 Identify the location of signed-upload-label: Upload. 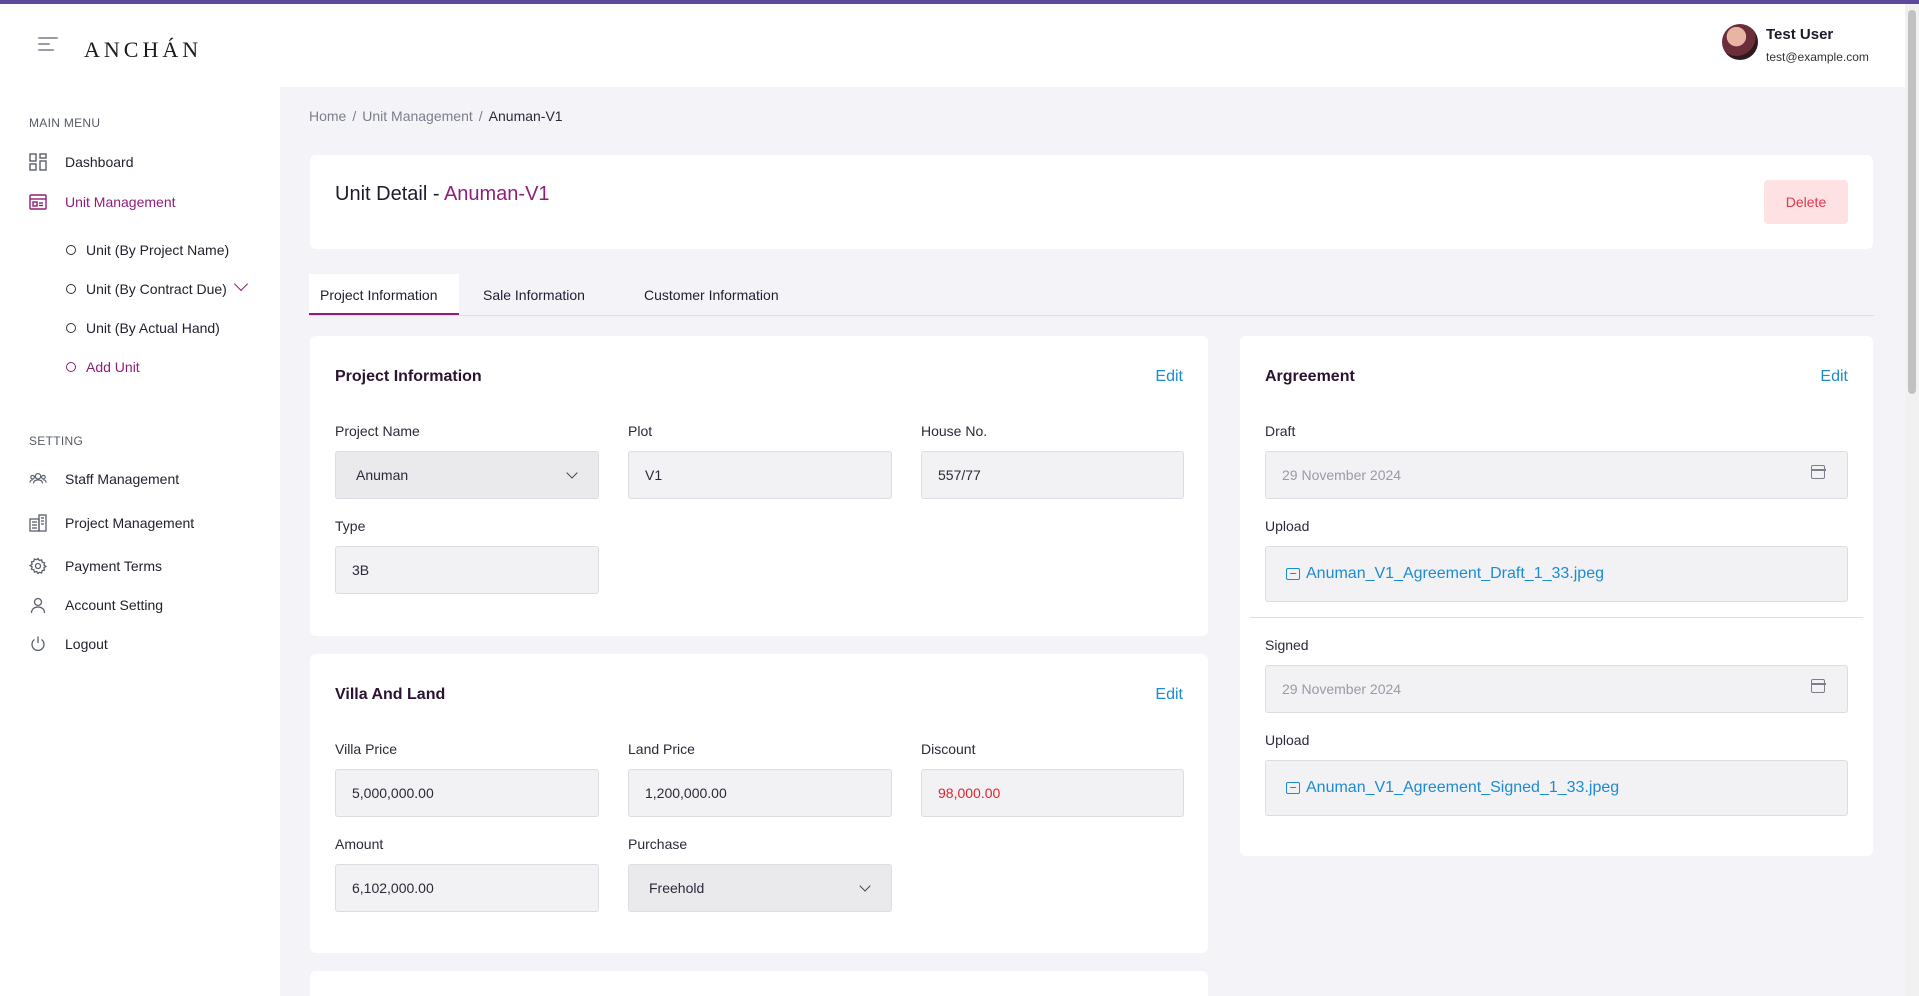
(1287, 740).